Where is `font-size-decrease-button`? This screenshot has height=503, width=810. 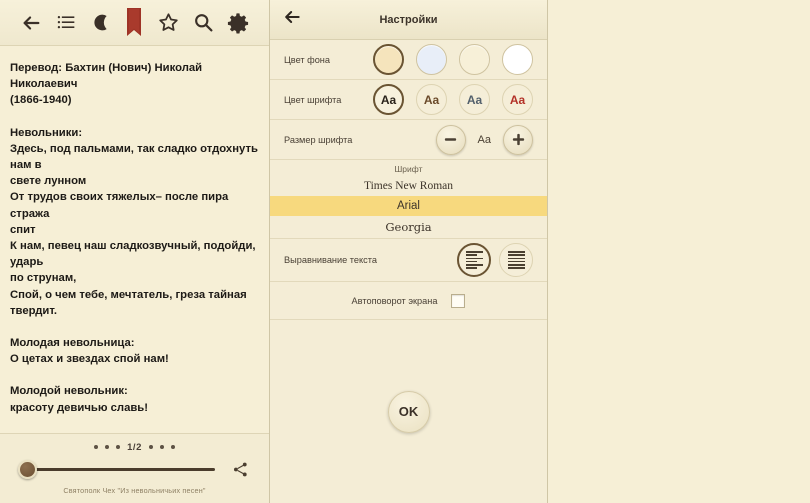 font-size-decrease-button is located at coordinates (450, 139).